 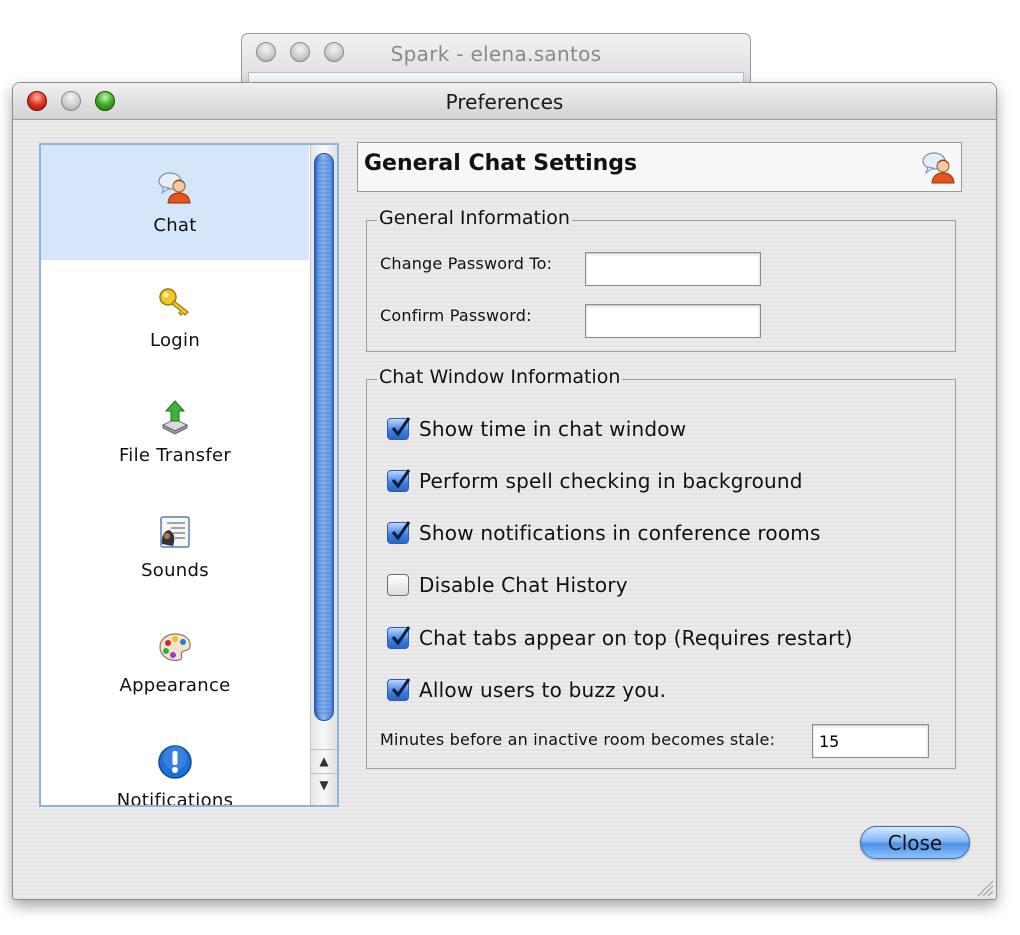 What do you see at coordinates (466, 263) in the screenshot?
I see `change-password-label: Change Password To:` at bounding box center [466, 263].